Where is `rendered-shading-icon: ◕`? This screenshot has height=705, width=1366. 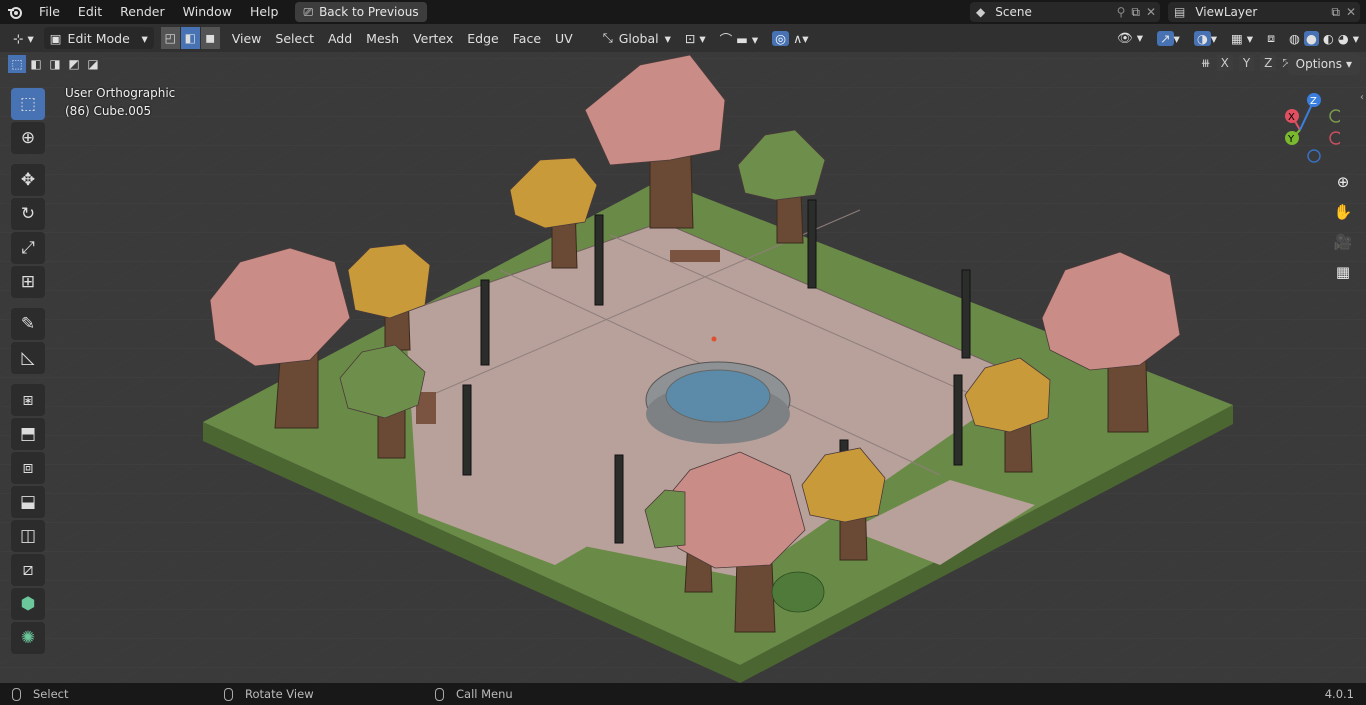
rendered-shading-icon: ◕ is located at coordinates (1343, 38).